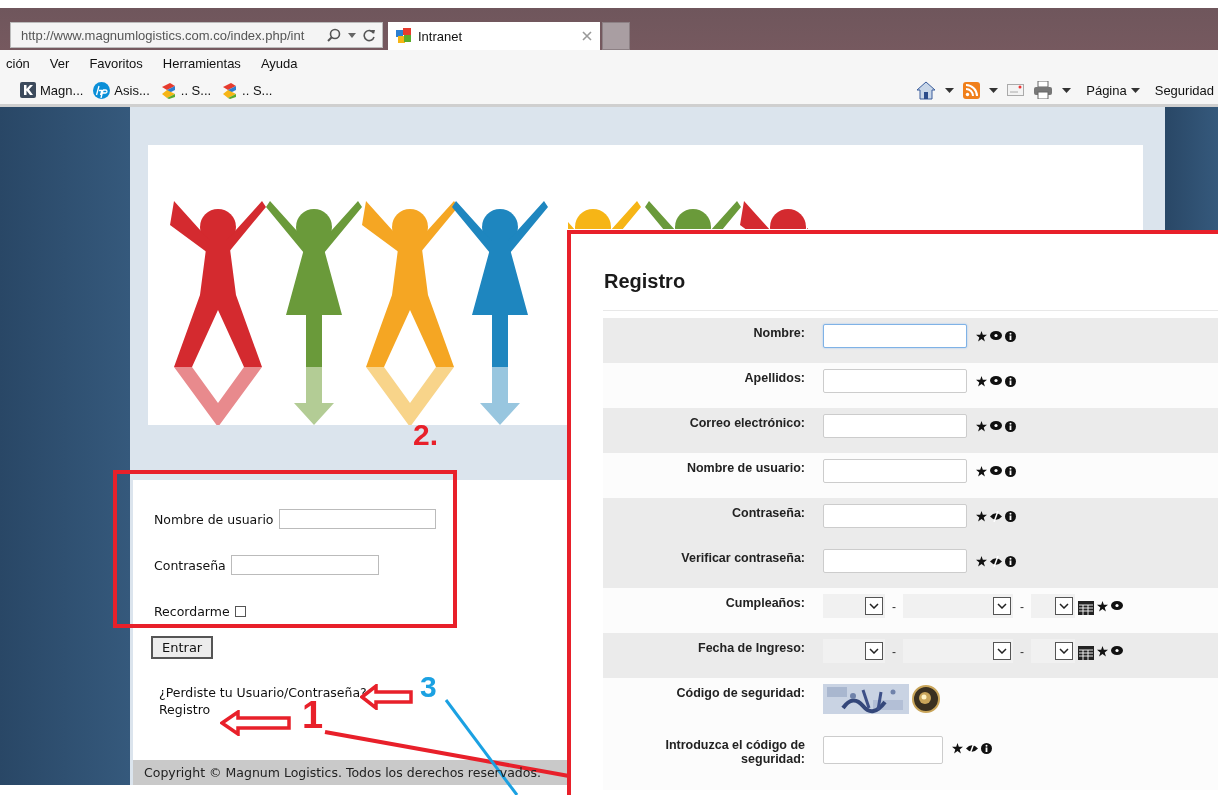 The height and width of the screenshot is (795, 1218). I want to click on menu-item: Ayuda, so click(279, 63).